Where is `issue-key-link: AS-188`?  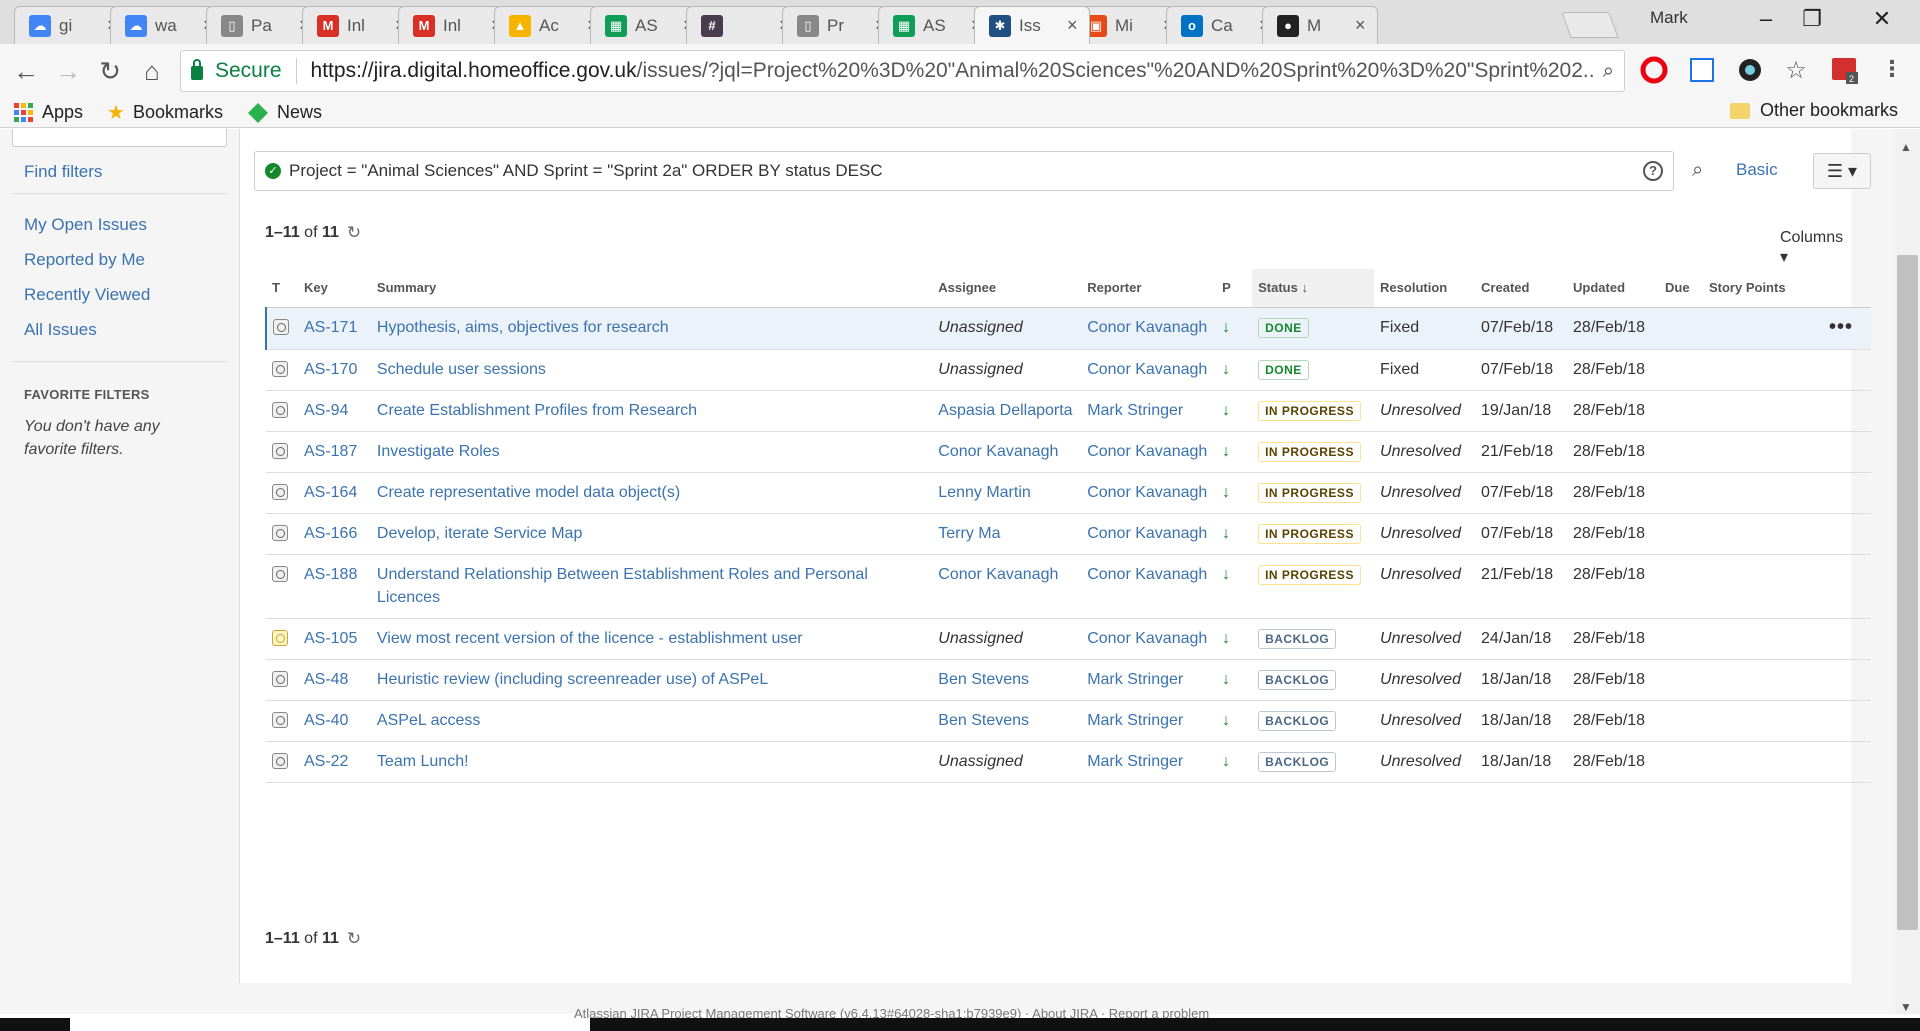
issue-key-link: AS-188 is located at coordinates (330, 574).